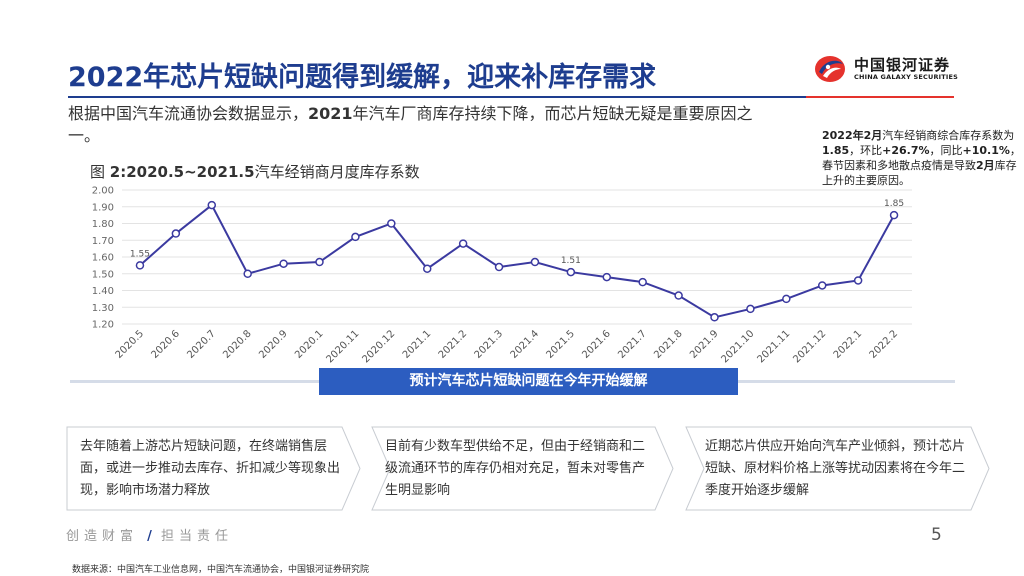 This screenshot has width=1024, height=576. What do you see at coordinates (165, 344) in the screenshot?
I see `x-tick-label: 2020.6` at bounding box center [165, 344].